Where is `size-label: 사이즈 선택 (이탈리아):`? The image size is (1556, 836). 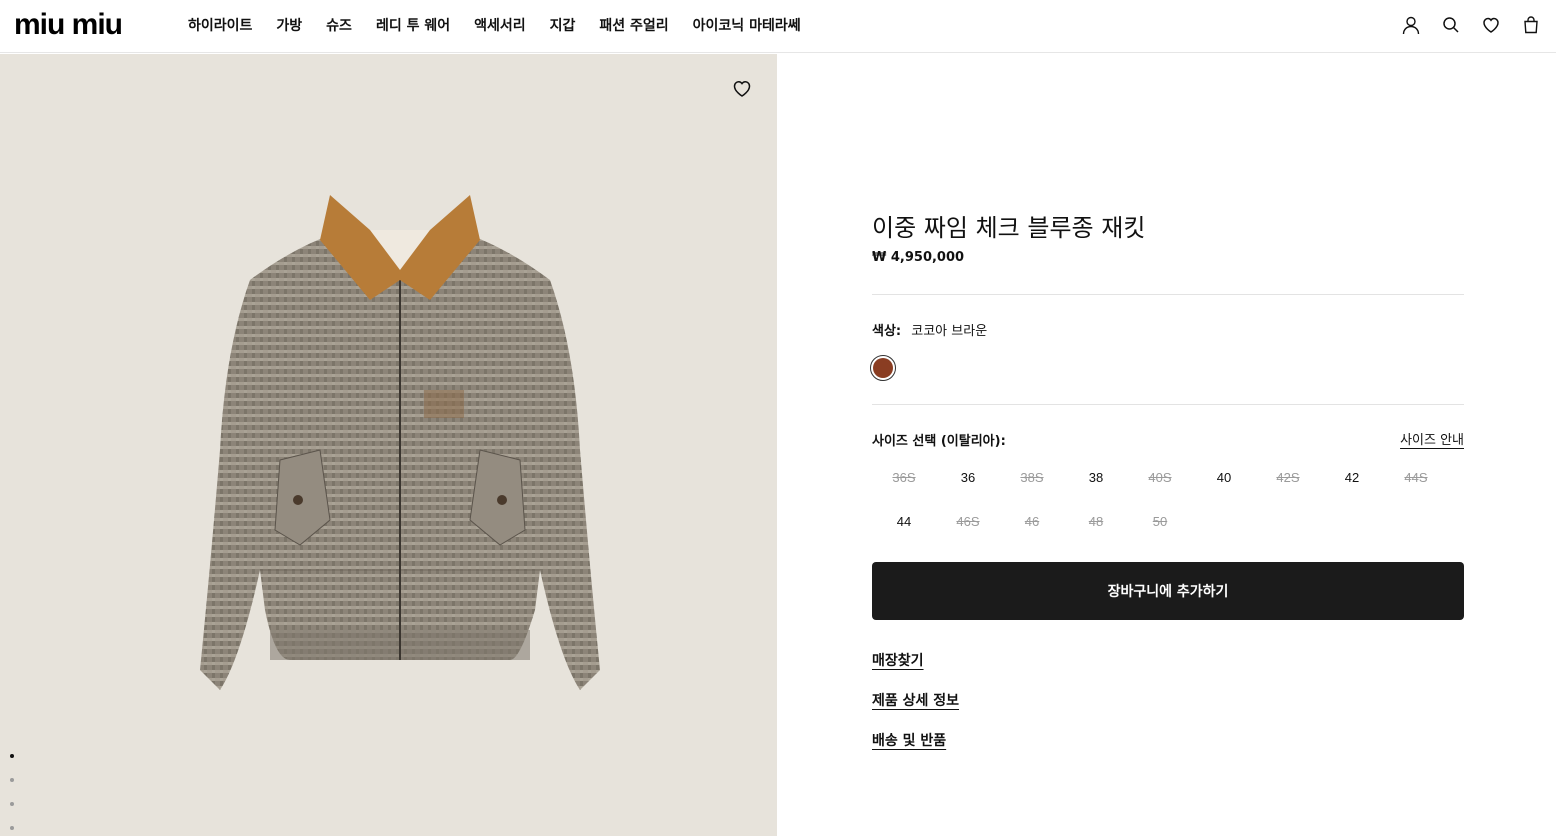 size-label: 사이즈 선택 (이탈리아): is located at coordinates (939, 441).